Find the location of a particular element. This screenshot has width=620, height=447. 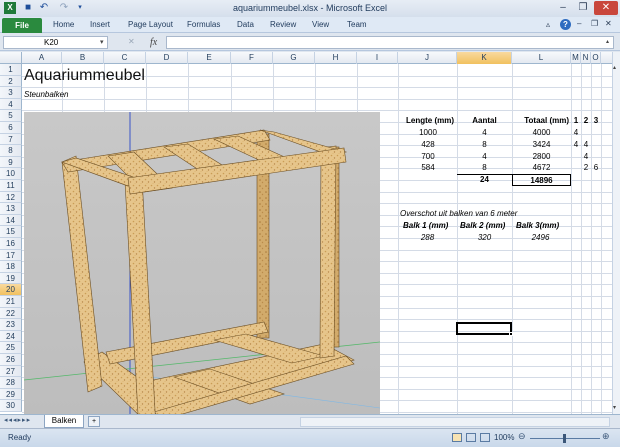

row-header-16: 16 is located at coordinates (11, 244).